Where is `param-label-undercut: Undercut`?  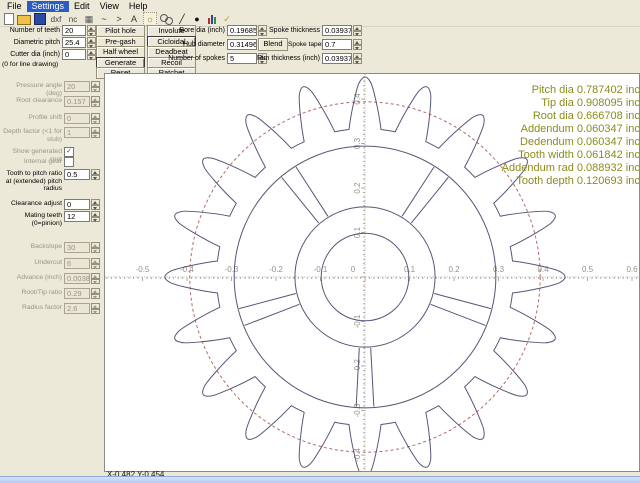
param-label-undercut: Undercut is located at coordinates (48, 262).